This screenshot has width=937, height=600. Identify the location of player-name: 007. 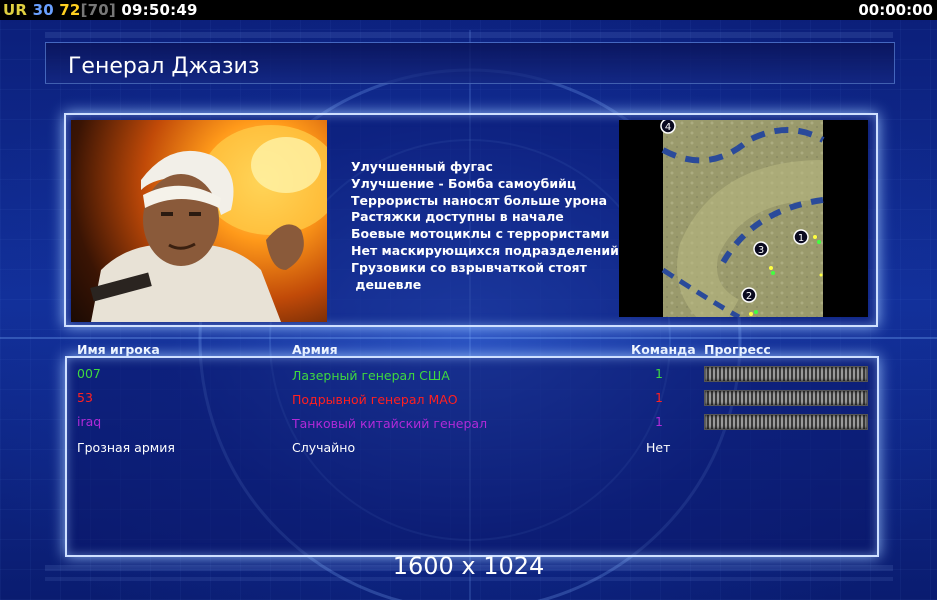
(89, 373).